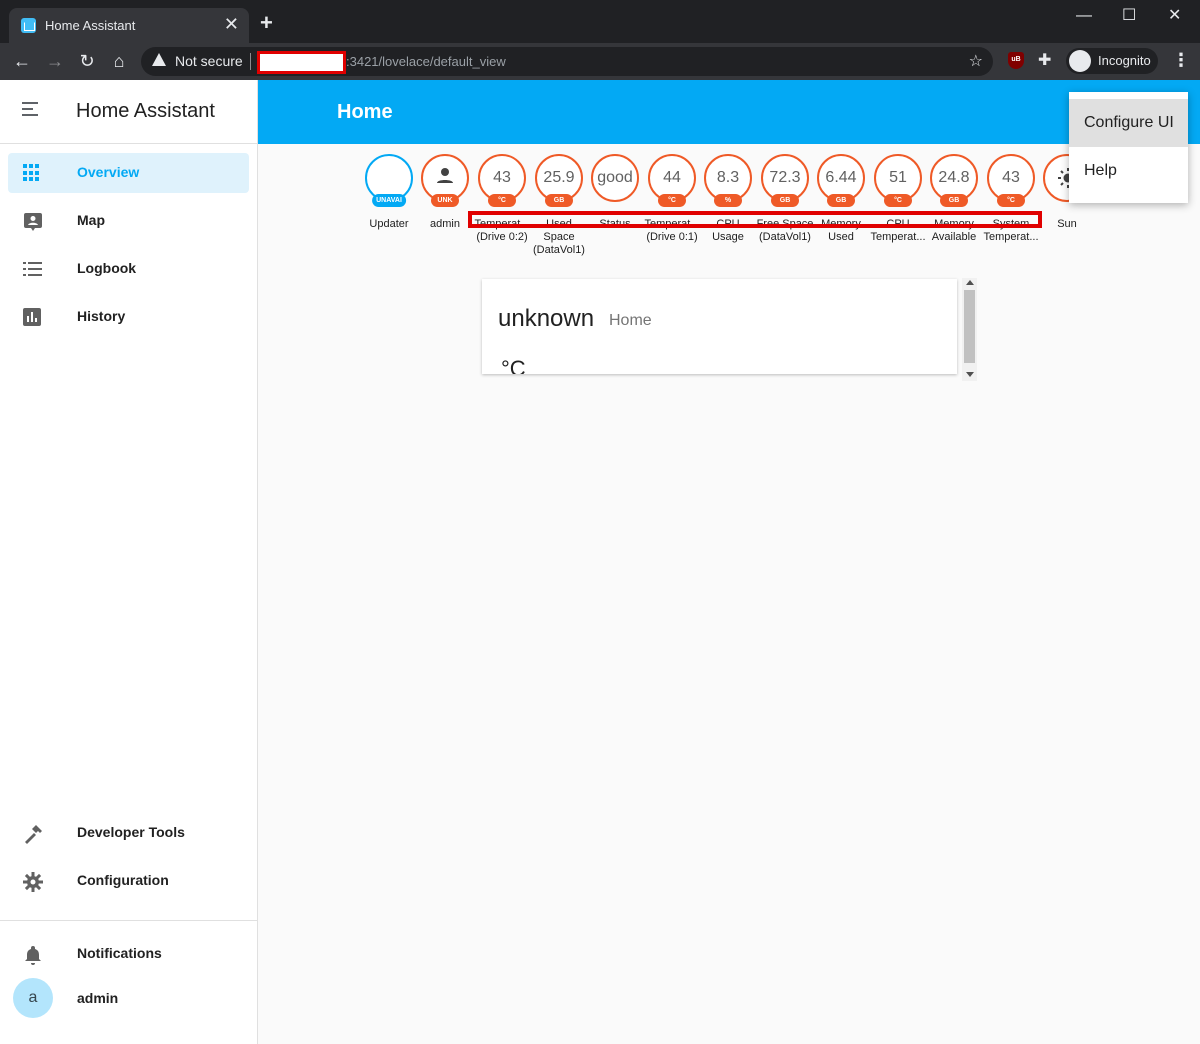  What do you see at coordinates (119, 61) in the screenshot?
I see `home-button: ⌂` at bounding box center [119, 61].